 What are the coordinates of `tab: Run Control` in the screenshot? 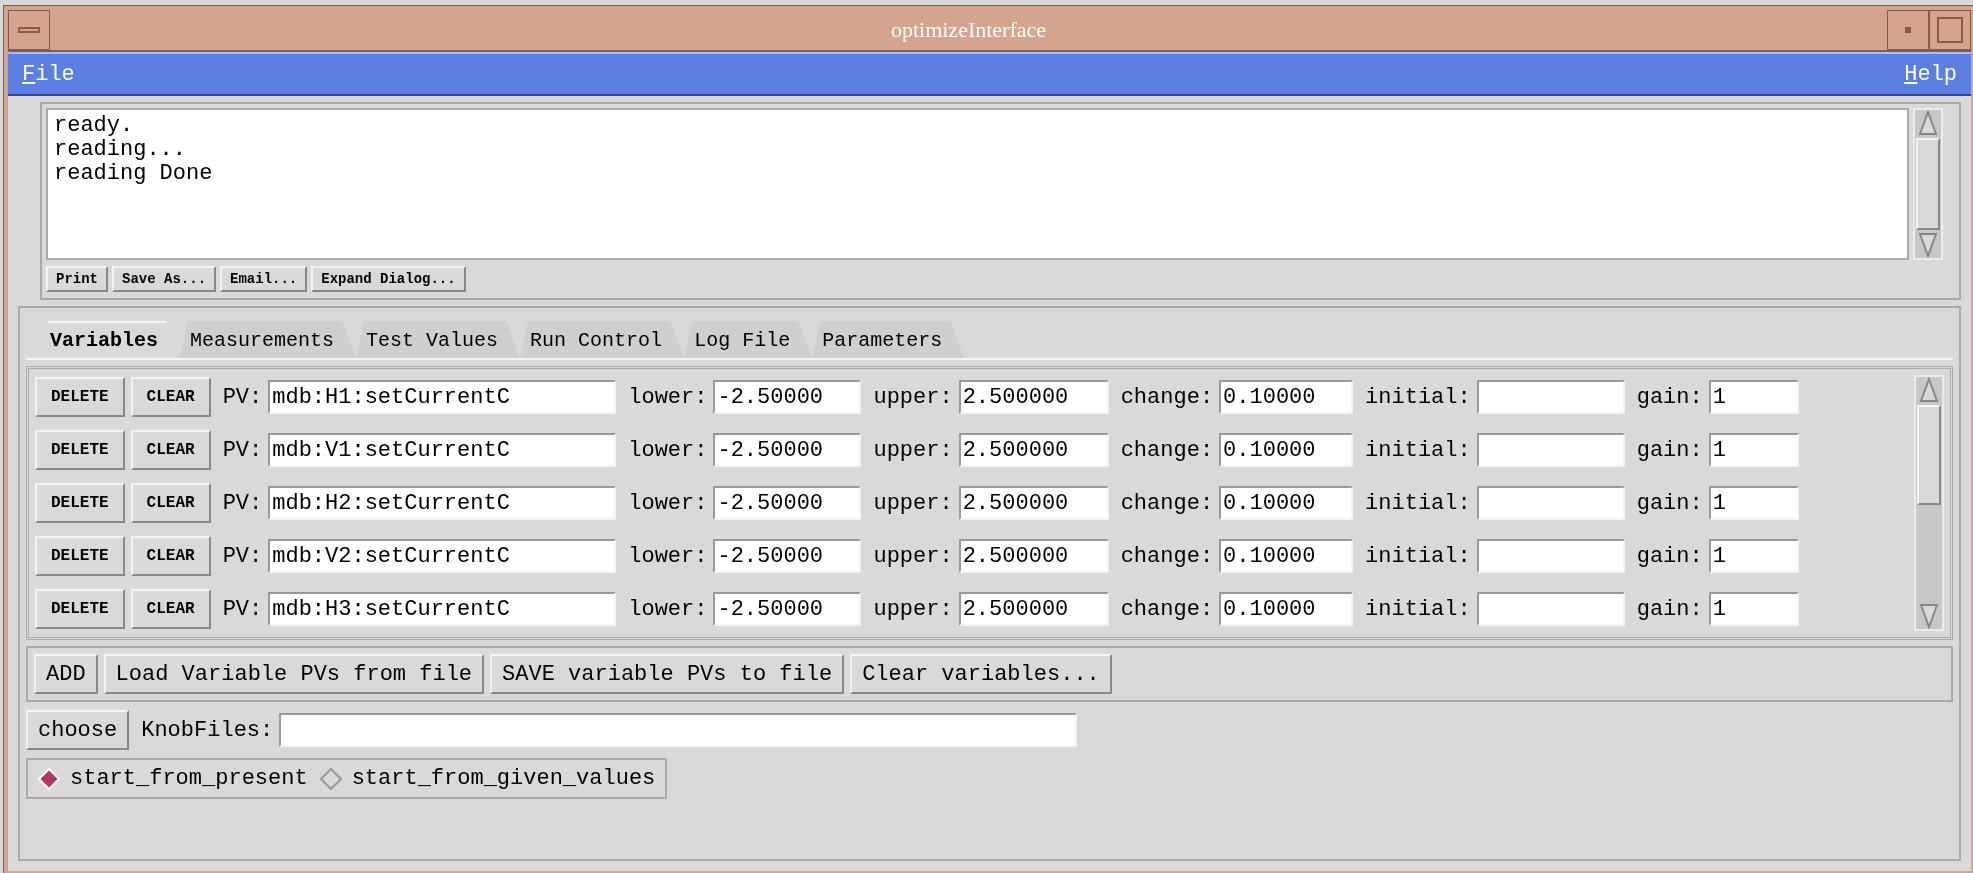 It's located at (602, 339).